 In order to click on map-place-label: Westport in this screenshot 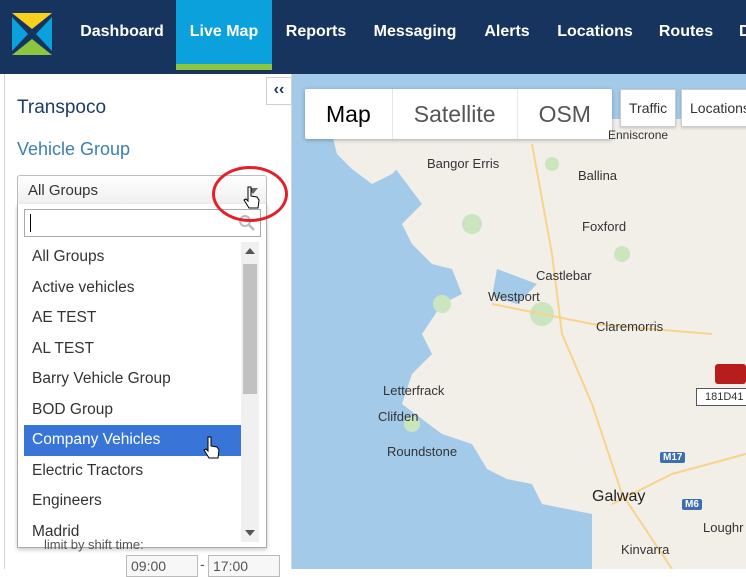, I will do `click(514, 296)`.